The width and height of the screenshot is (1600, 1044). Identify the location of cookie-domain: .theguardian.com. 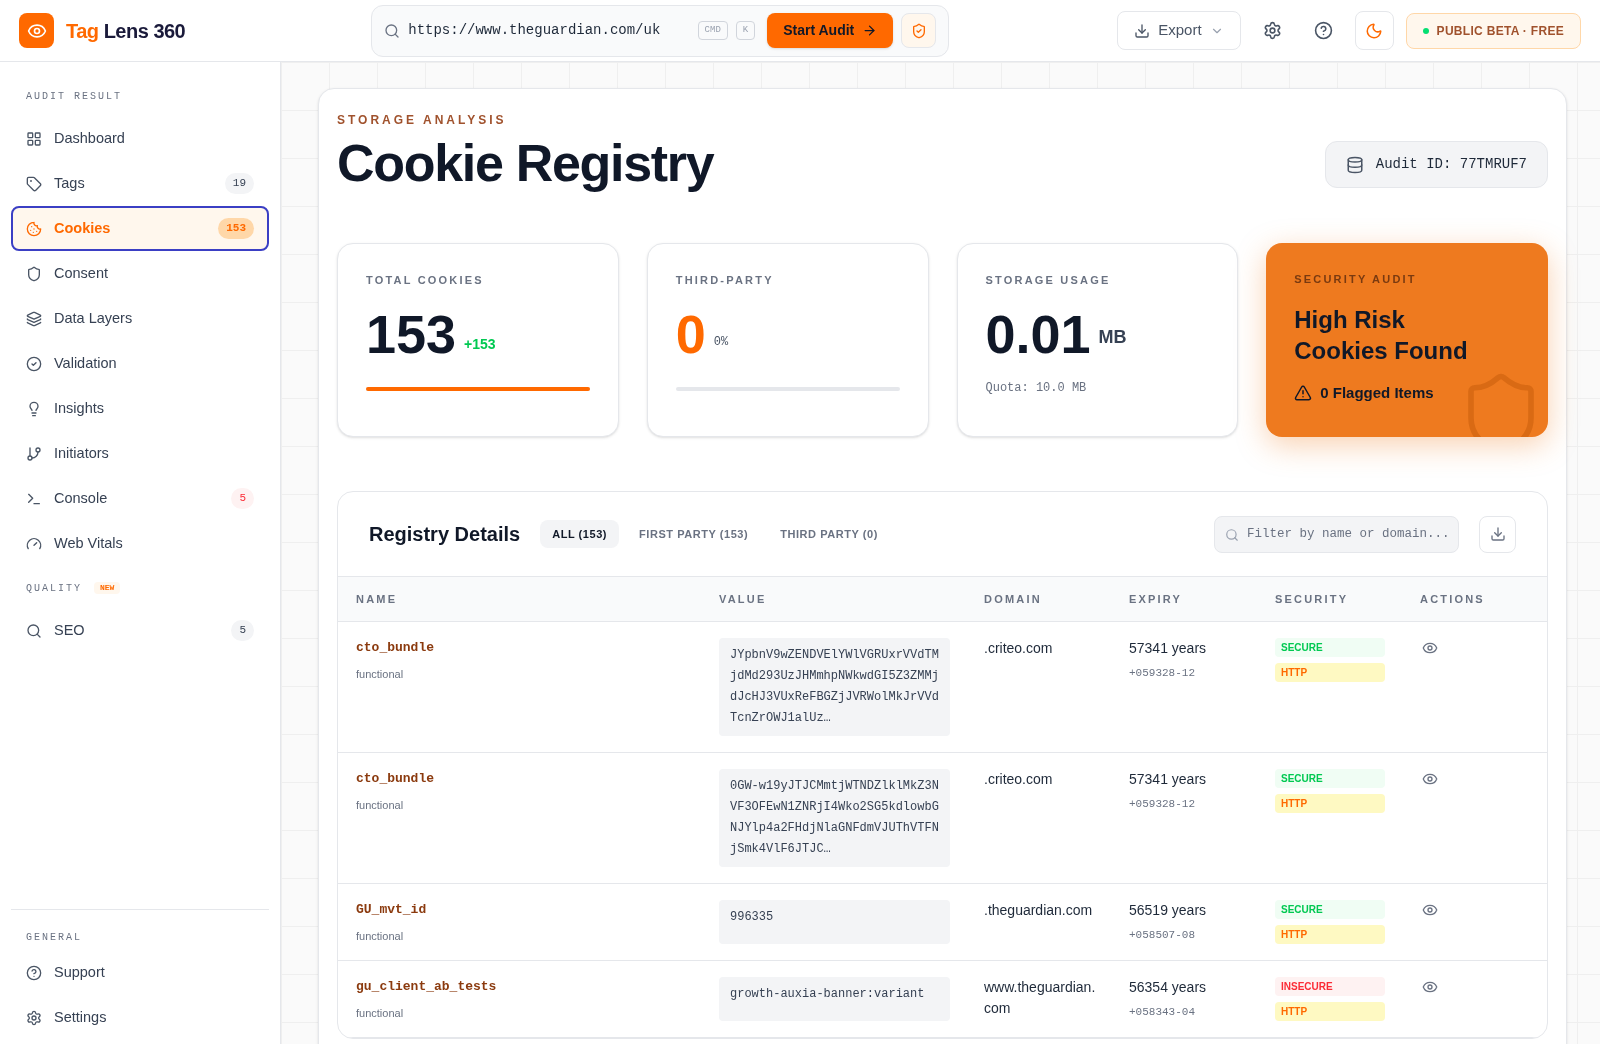
(1039, 910).